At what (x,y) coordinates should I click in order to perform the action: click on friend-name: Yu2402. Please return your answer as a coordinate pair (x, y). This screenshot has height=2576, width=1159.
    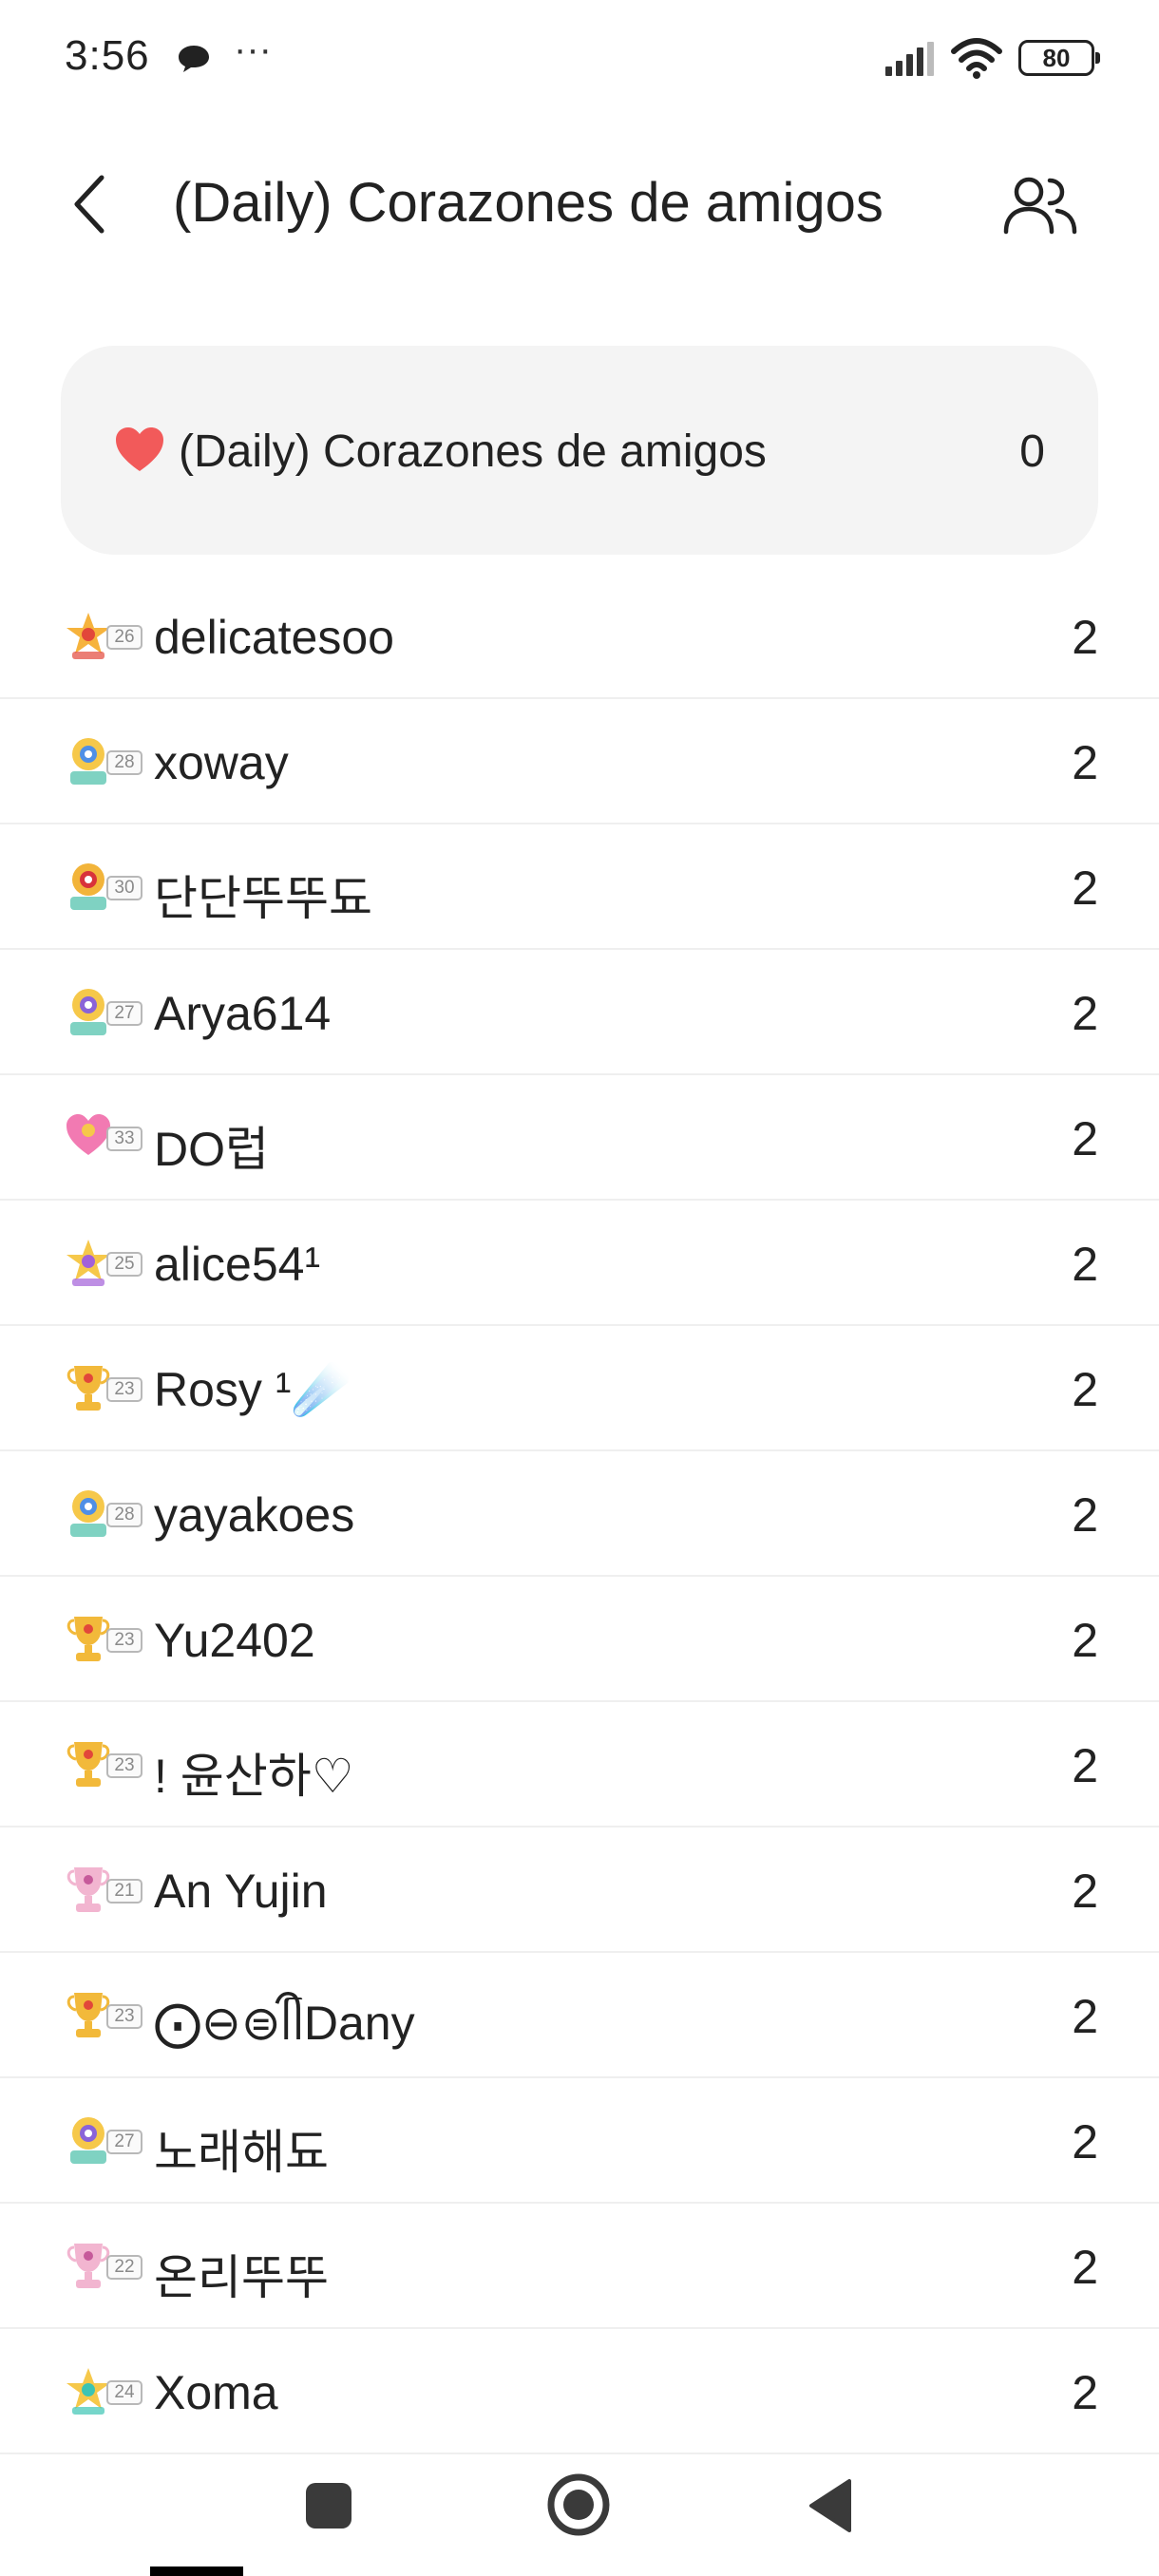
    Looking at the image, I should click on (234, 1640).